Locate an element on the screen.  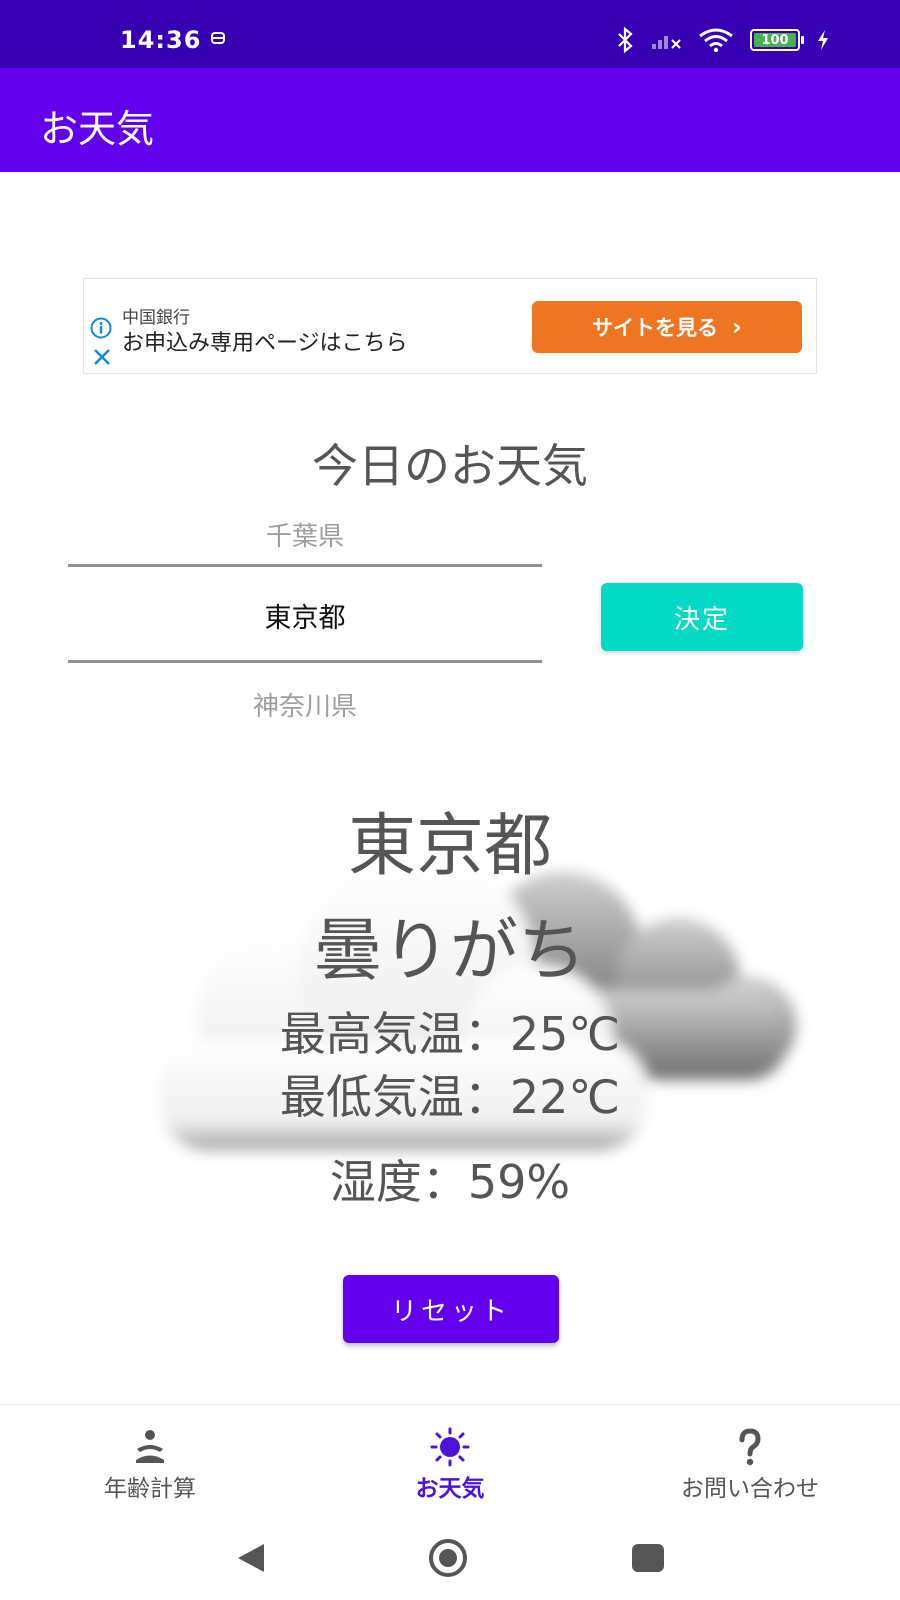
reset-button: リセット is located at coordinates (451, 1309).